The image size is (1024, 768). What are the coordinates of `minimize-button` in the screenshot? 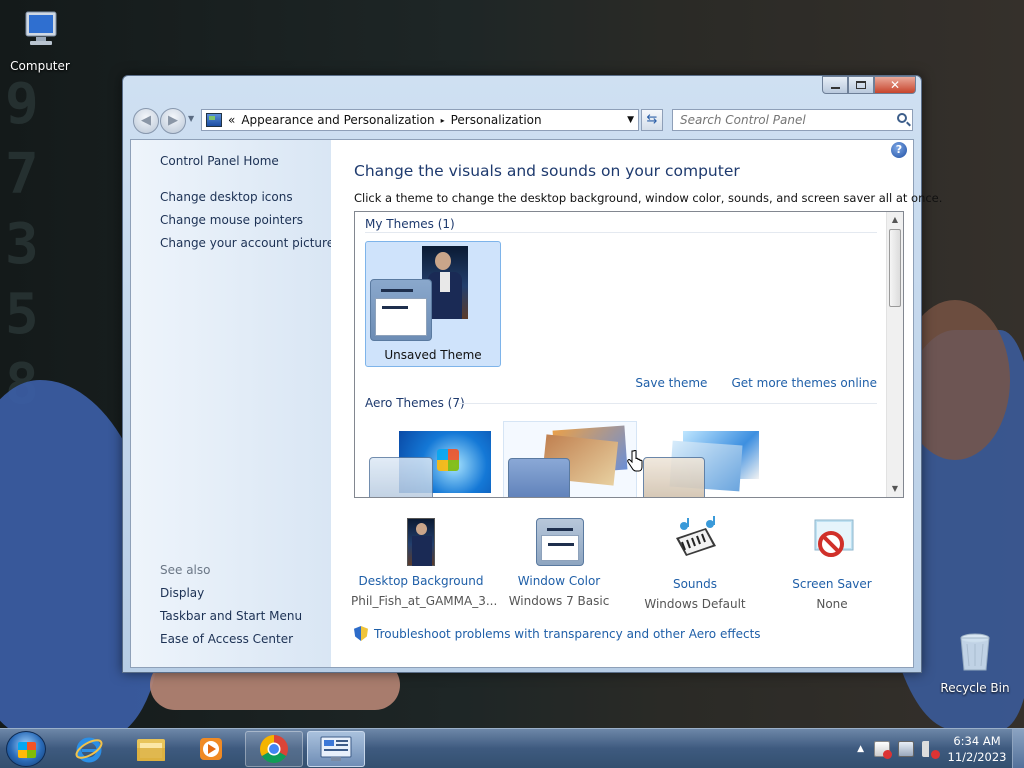 It's located at (835, 85).